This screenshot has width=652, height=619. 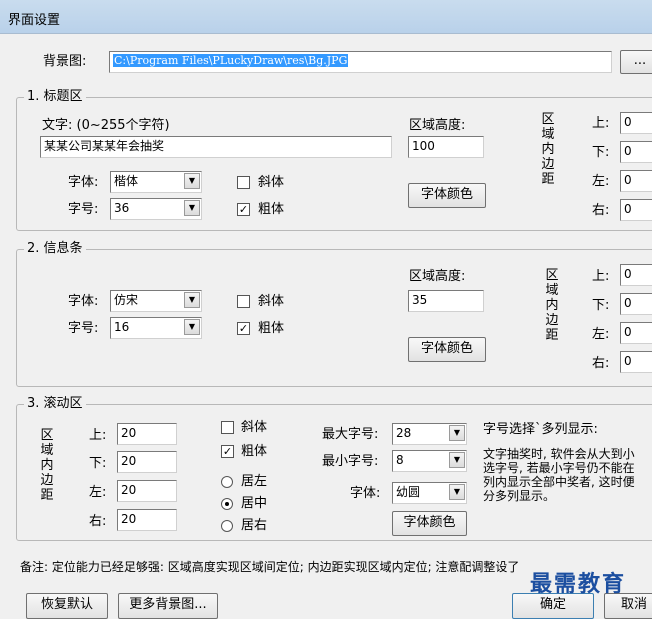 What do you see at coordinates (243, 328) in the screenshot?
I see `info-bold-checkbox: ✓` at bounding box center [243, 328].